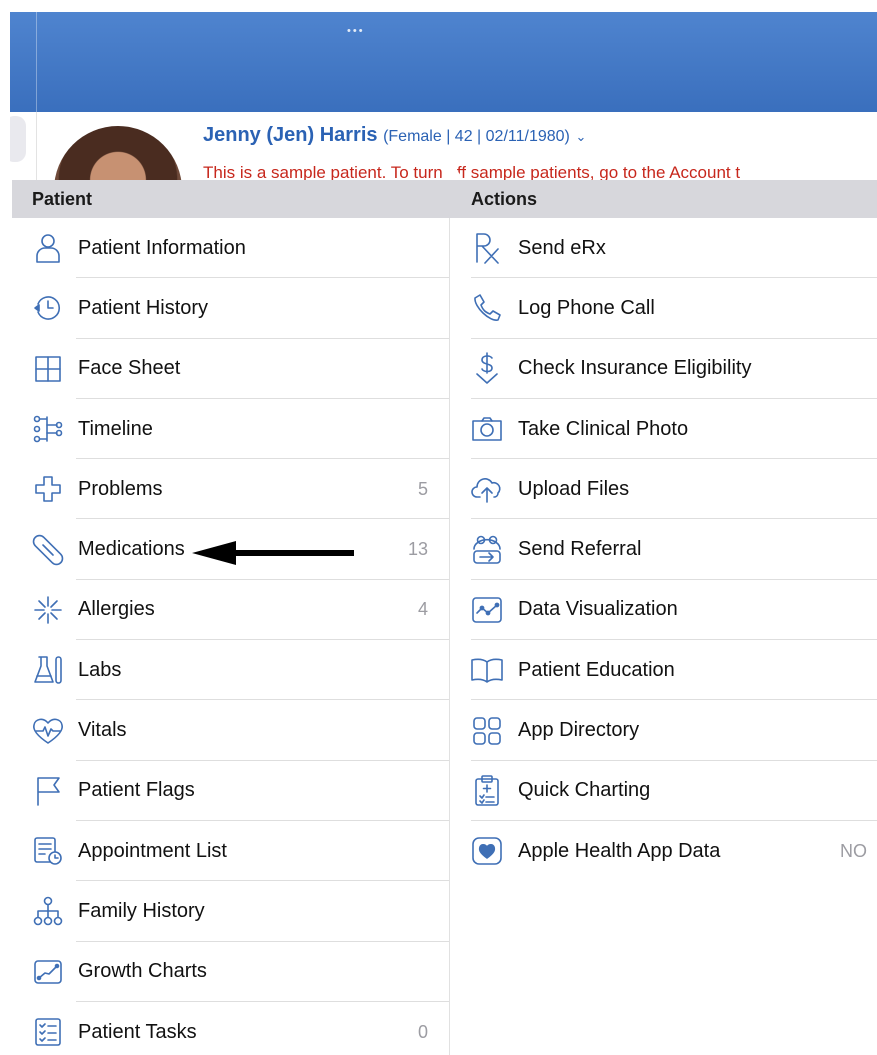 The width and height of the screenshot is (877, 1055). I want to click on menu-item-label: Patient Tasks, so click(137, 1031).